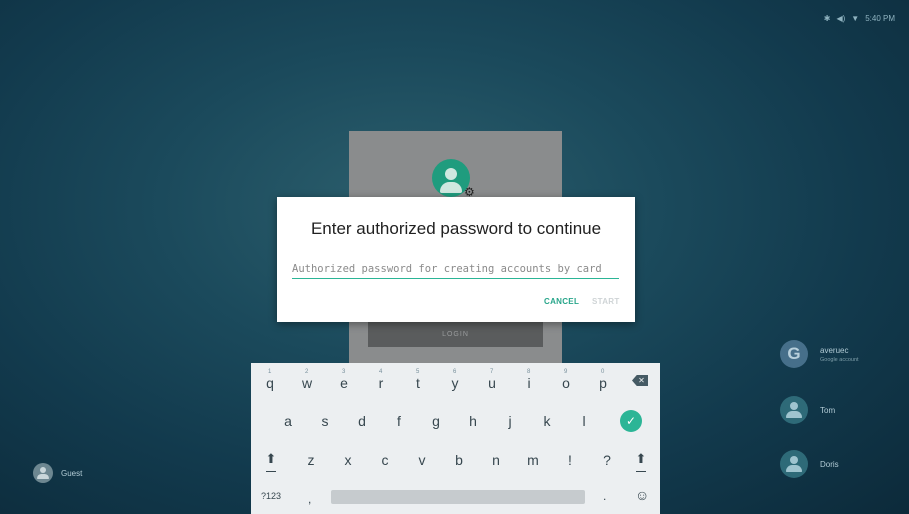 Image resolution: width=909 pixels, height=514 pixels. What do you see at coordinates (829, 464) in the screenshot?
I see `user-name: Doris` at bounding box center [829, 464].